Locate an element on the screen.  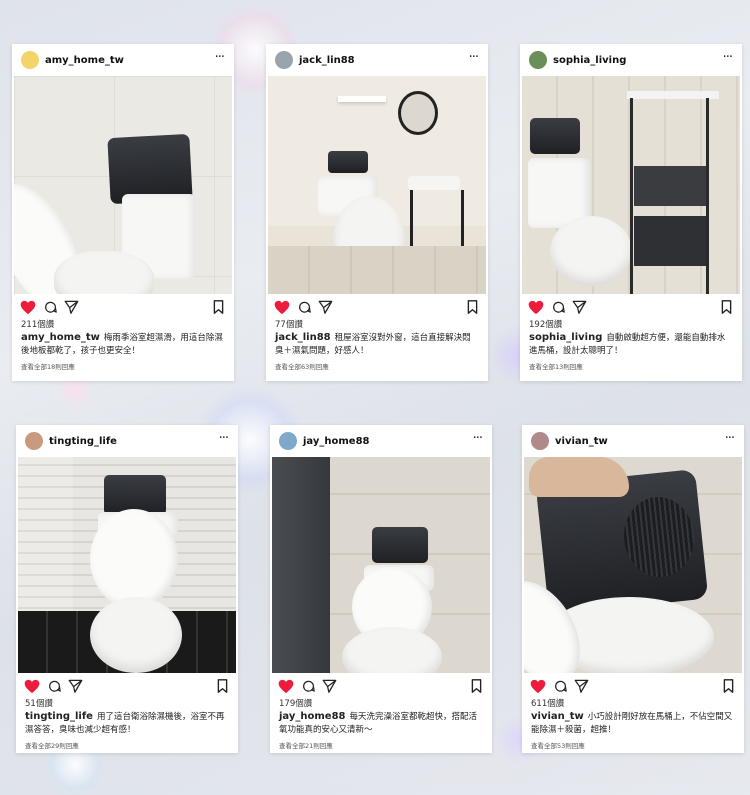
post-header: jay_home88 ··· is located at coordinates (381, 441).